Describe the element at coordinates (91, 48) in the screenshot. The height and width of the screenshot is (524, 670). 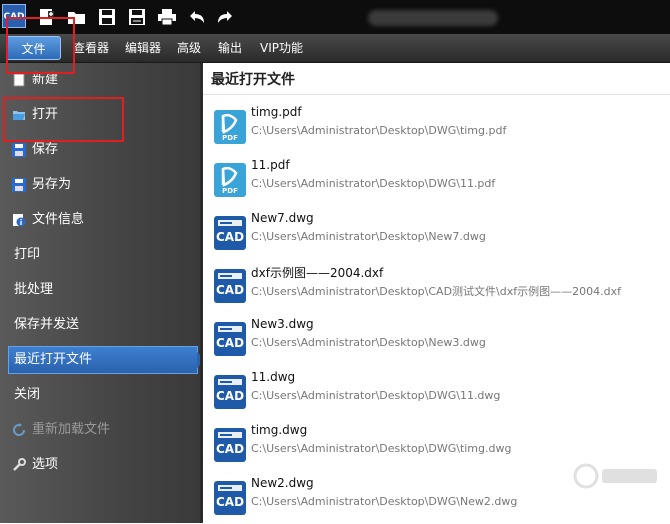
I see `menu-viewer: 查看器` at that location.